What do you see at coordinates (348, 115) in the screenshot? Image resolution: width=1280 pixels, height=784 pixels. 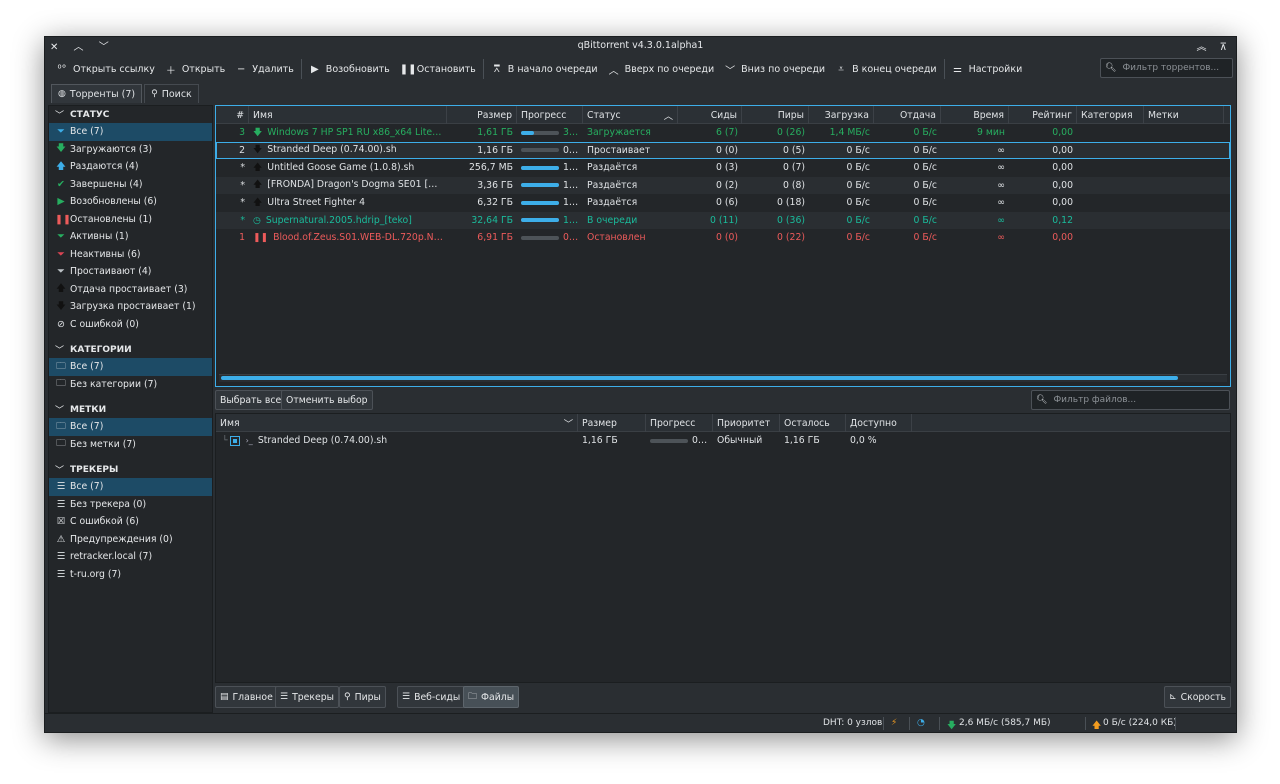 I see `column-header: Имя` at bounding box center [348, 115].